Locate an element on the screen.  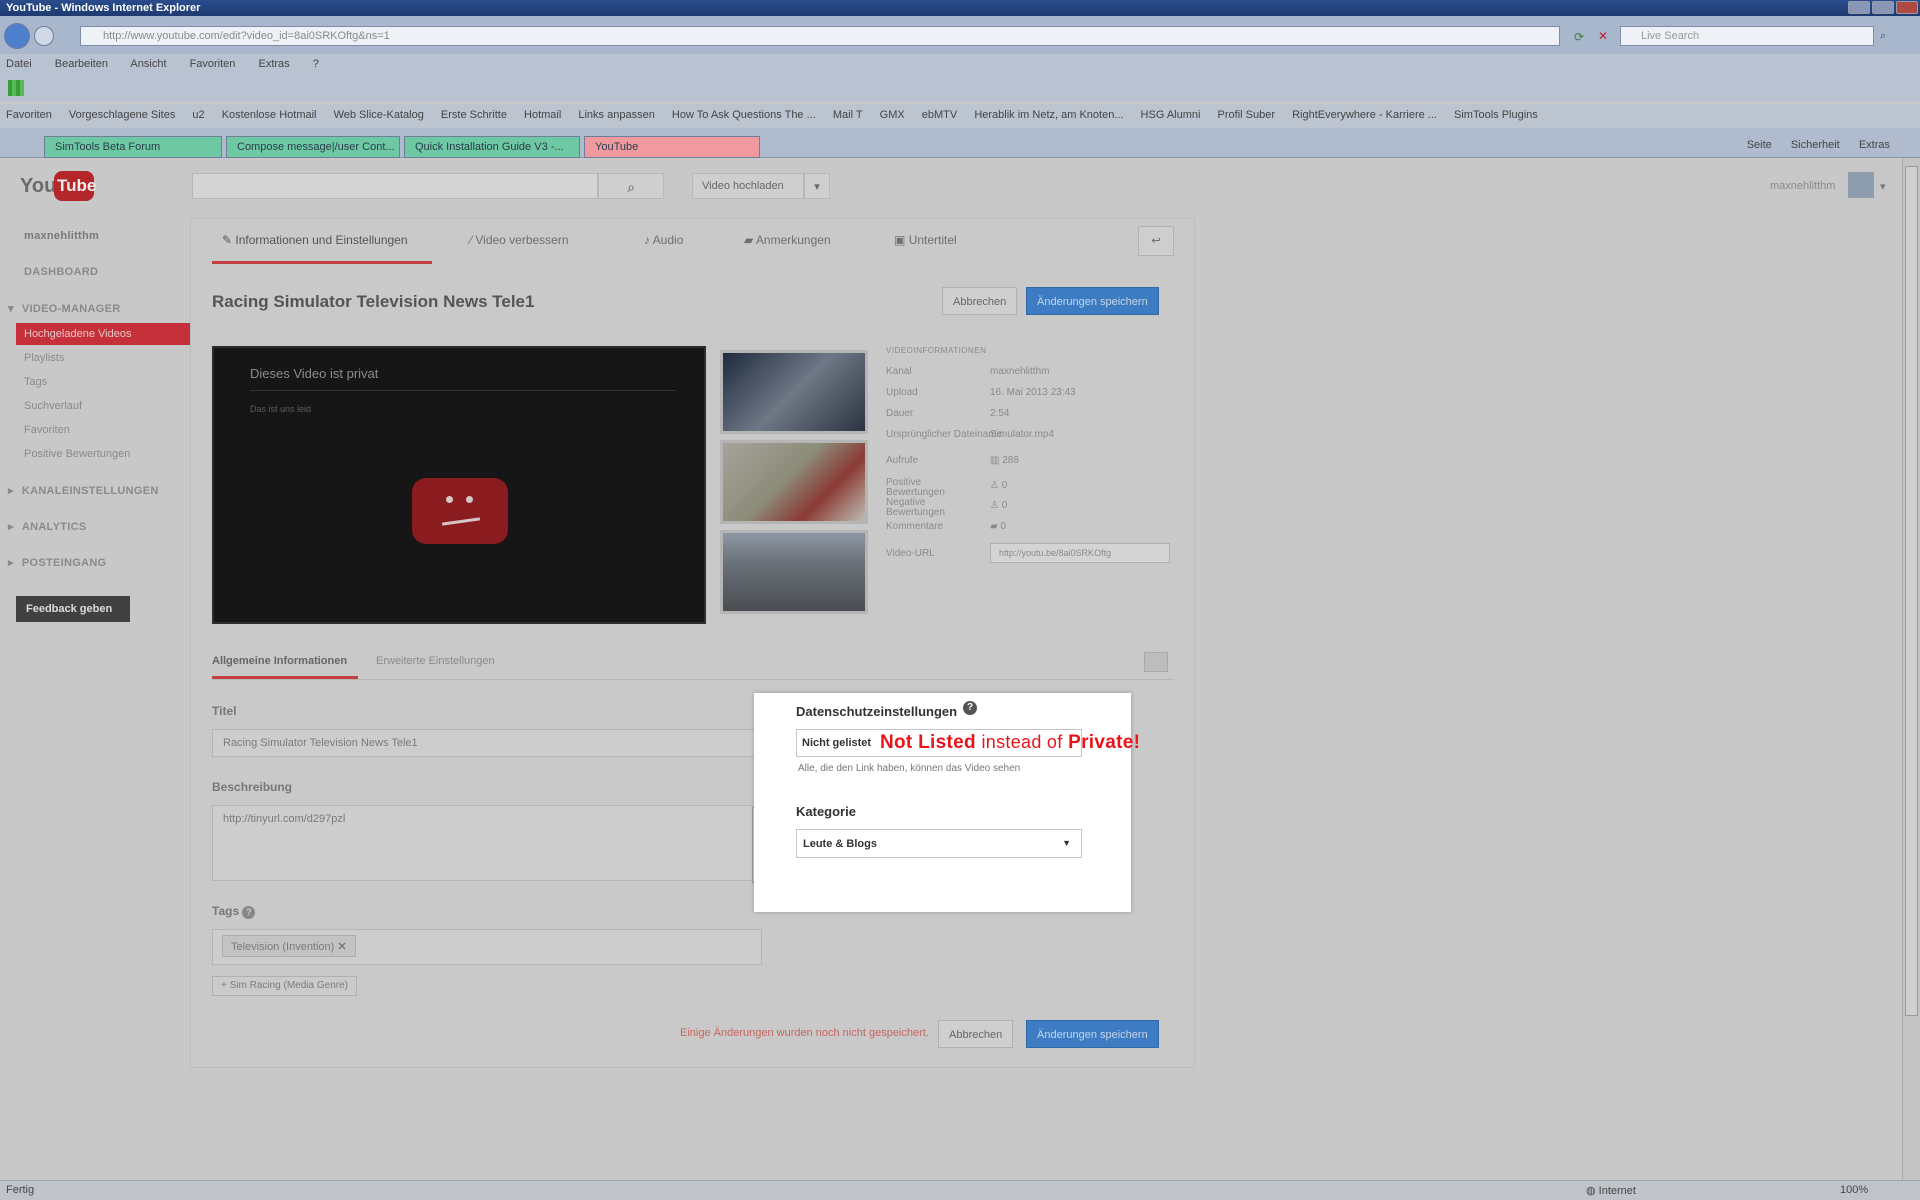
tab-annotations: ▰ Anmerkungen is located at coordinates (787, 240).